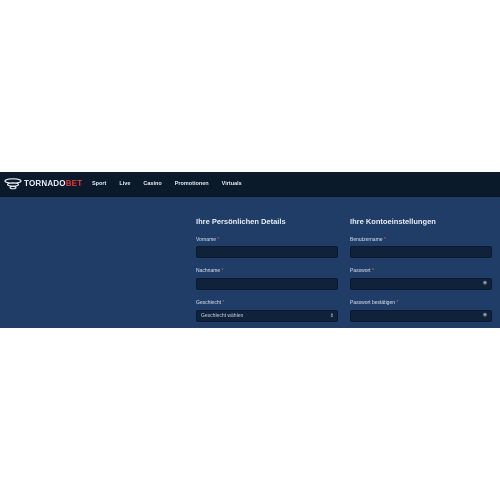 This screenshot has height=500, width=500. I want to click on password-label: Passwort *, so click(362, 271).